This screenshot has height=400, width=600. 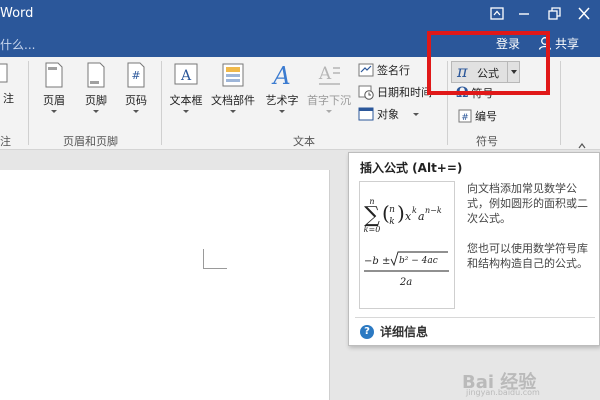 What do you see at coordinates (4, 73) in the screenshot?
I see `comment-icon` at bounding box center [4, 73].